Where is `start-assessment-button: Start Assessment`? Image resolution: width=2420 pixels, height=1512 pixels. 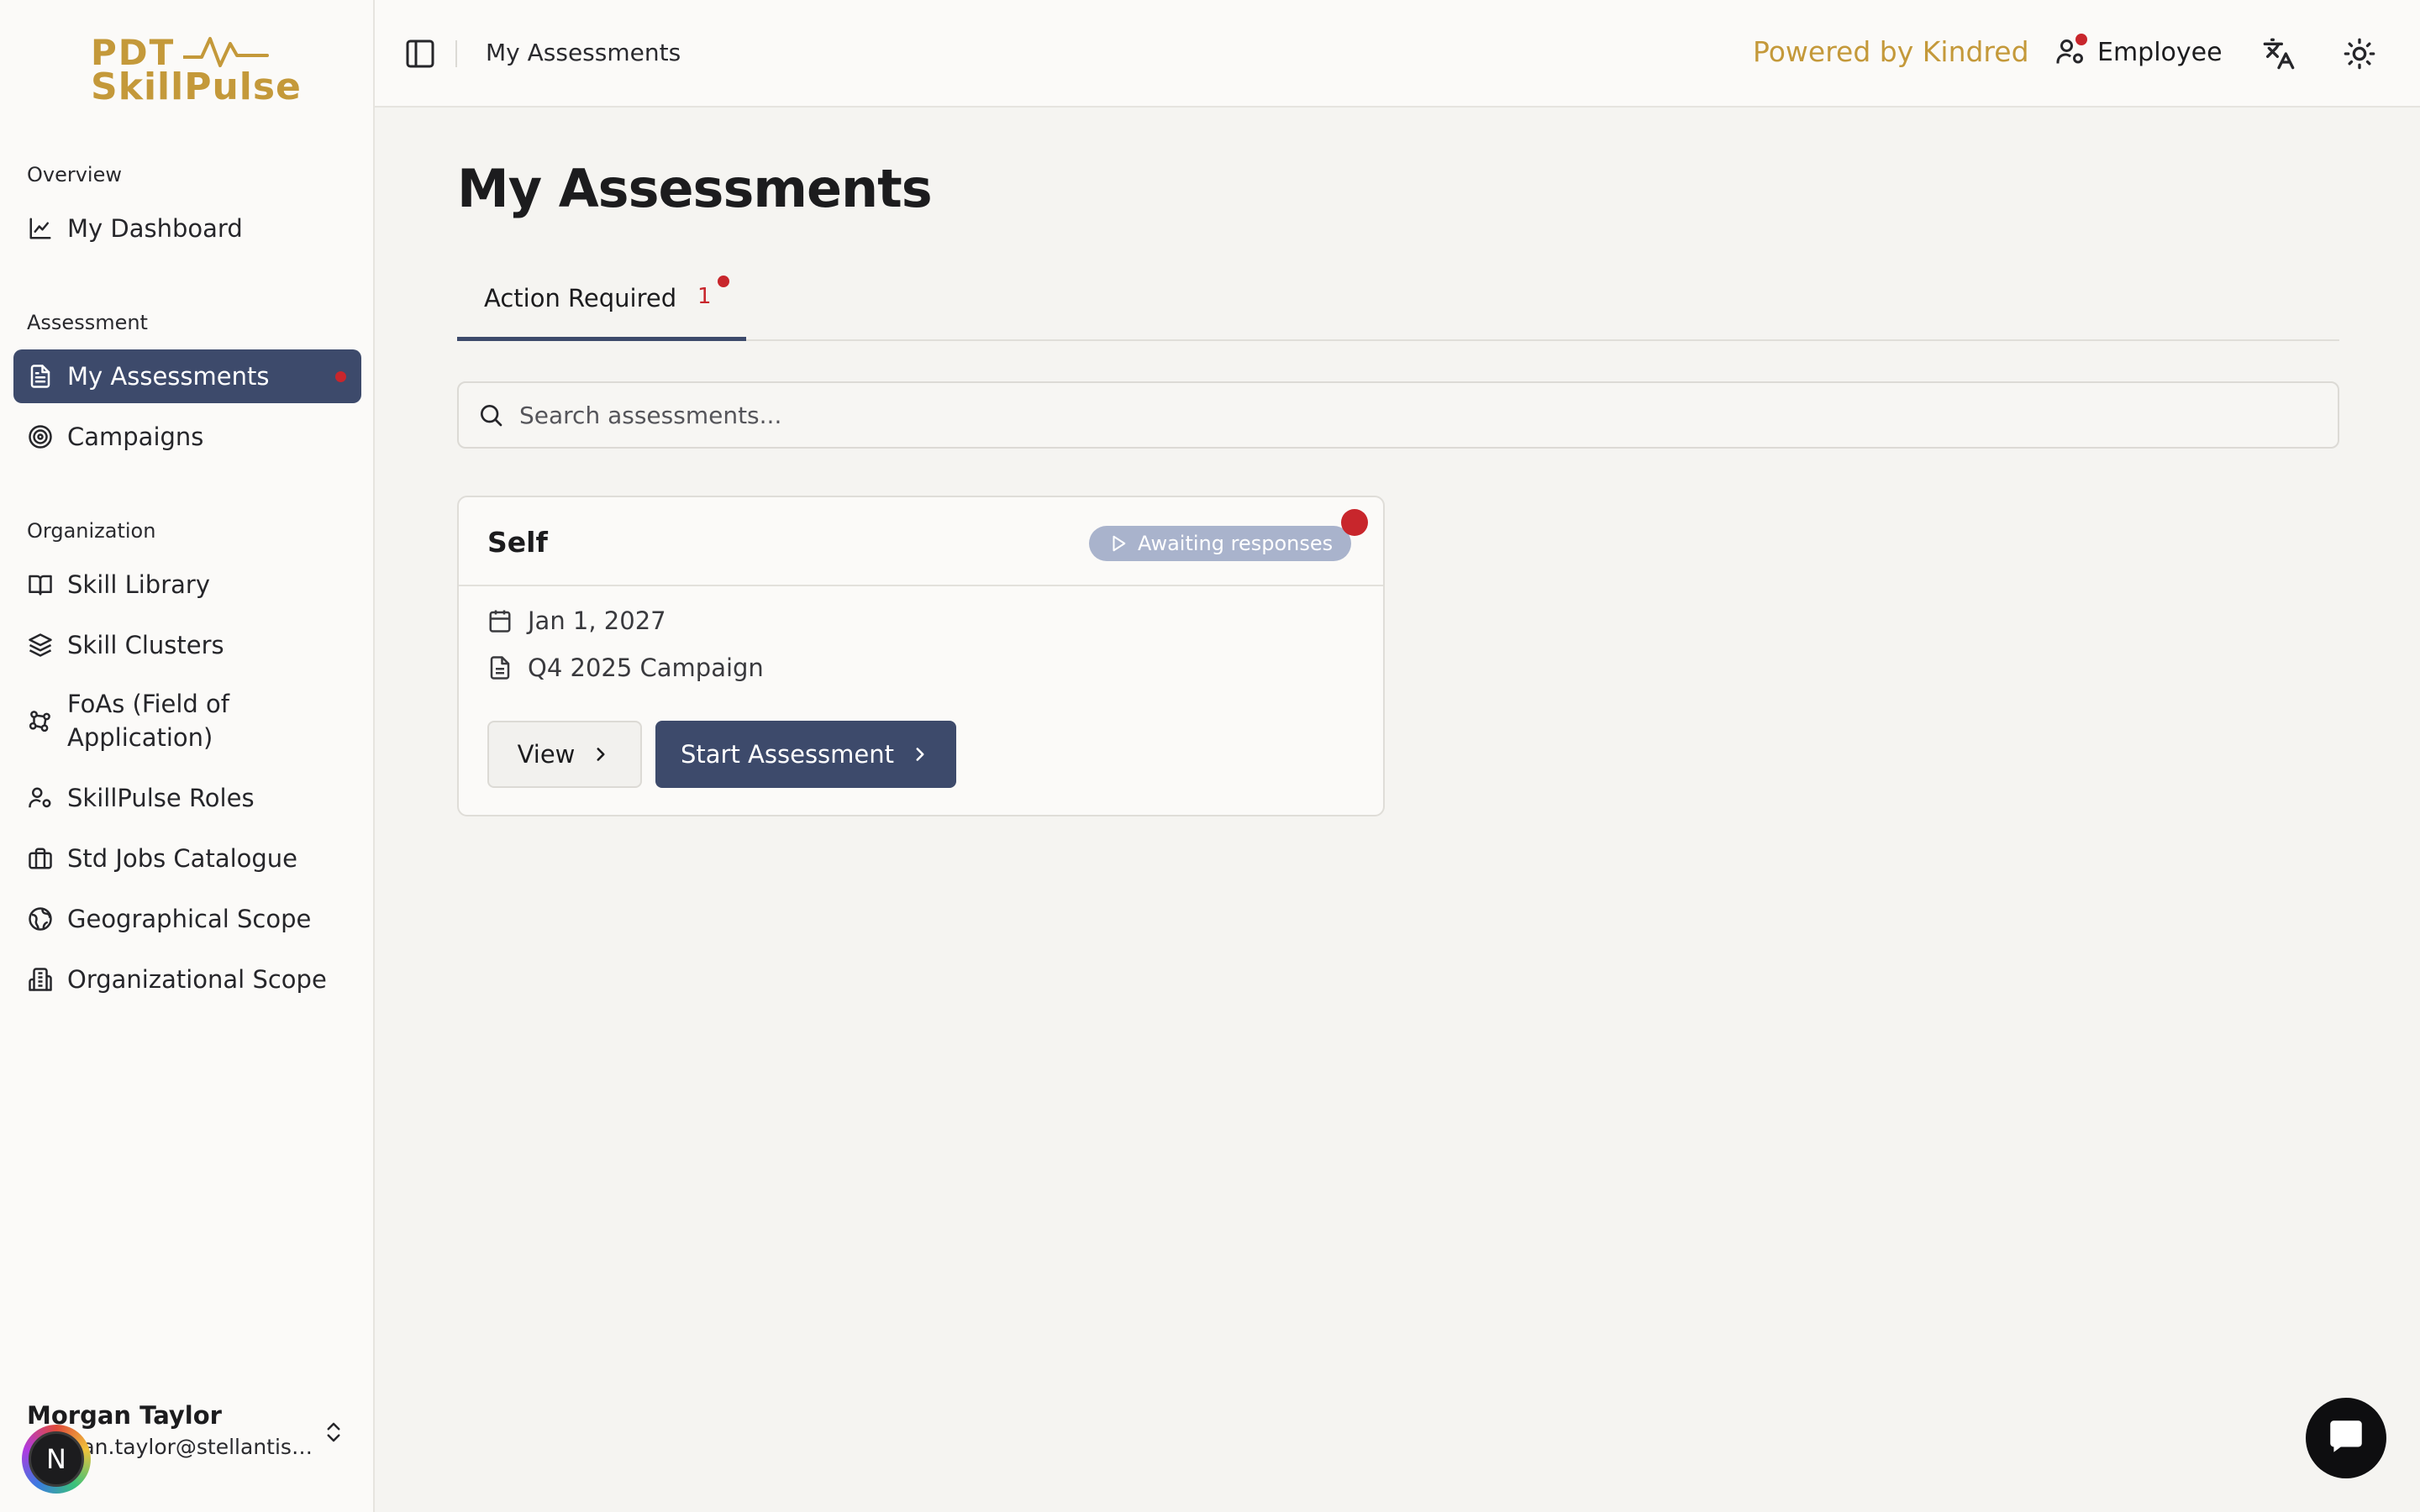 start-assessment-button: Start Assessment is located at coordinates (805, 754).